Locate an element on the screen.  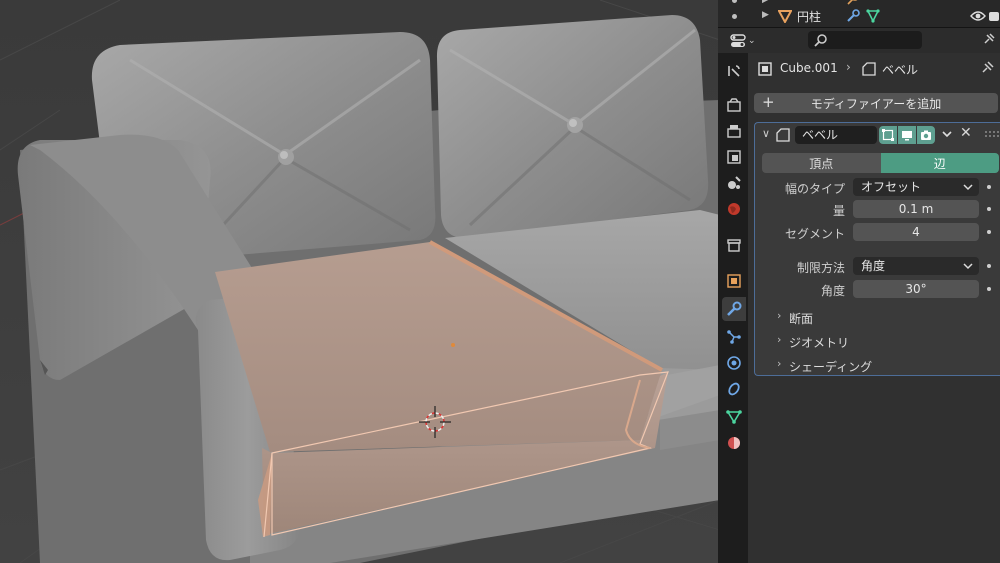
modifier-header: ∨ ベベル ✕ is located at coordinates (877, 135).